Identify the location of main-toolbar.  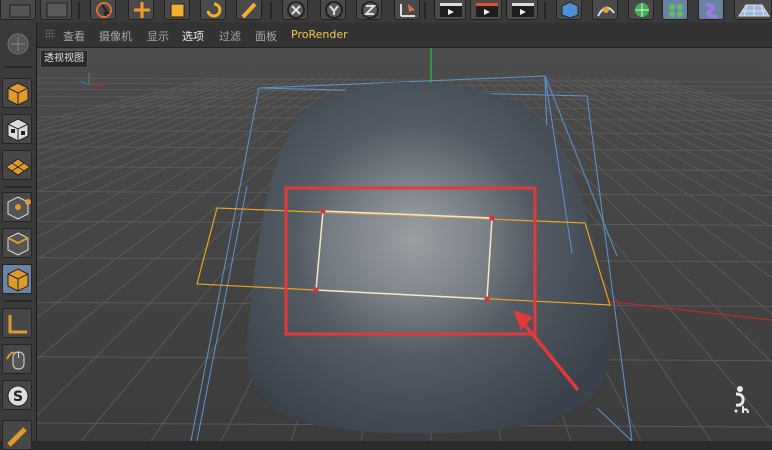
(386, 11).